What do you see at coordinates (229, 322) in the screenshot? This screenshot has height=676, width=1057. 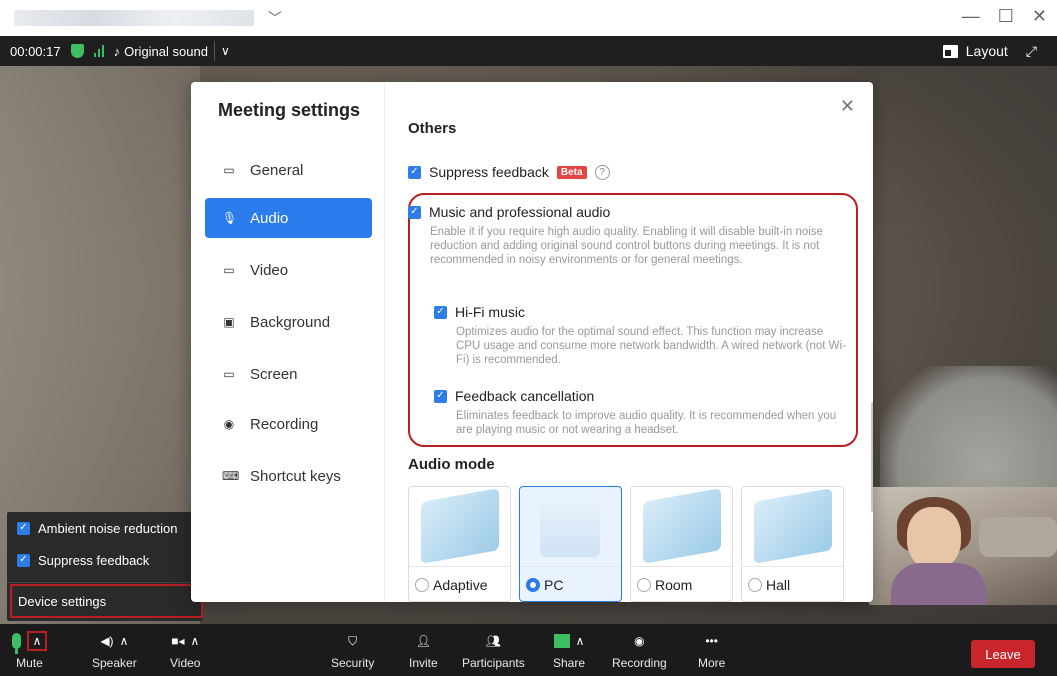 I see `background-icon: ▣` at bounding box center [229, 322].